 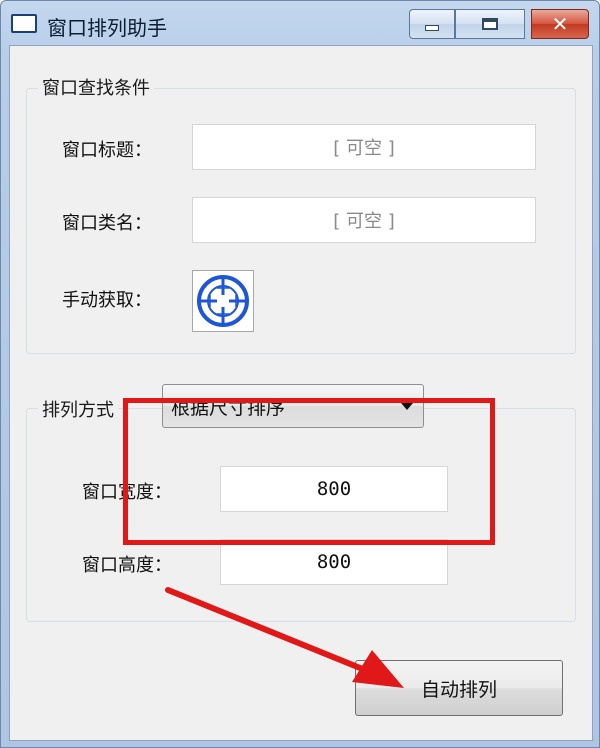 I want to click on maximize-icon, so click(x=490, y=24).